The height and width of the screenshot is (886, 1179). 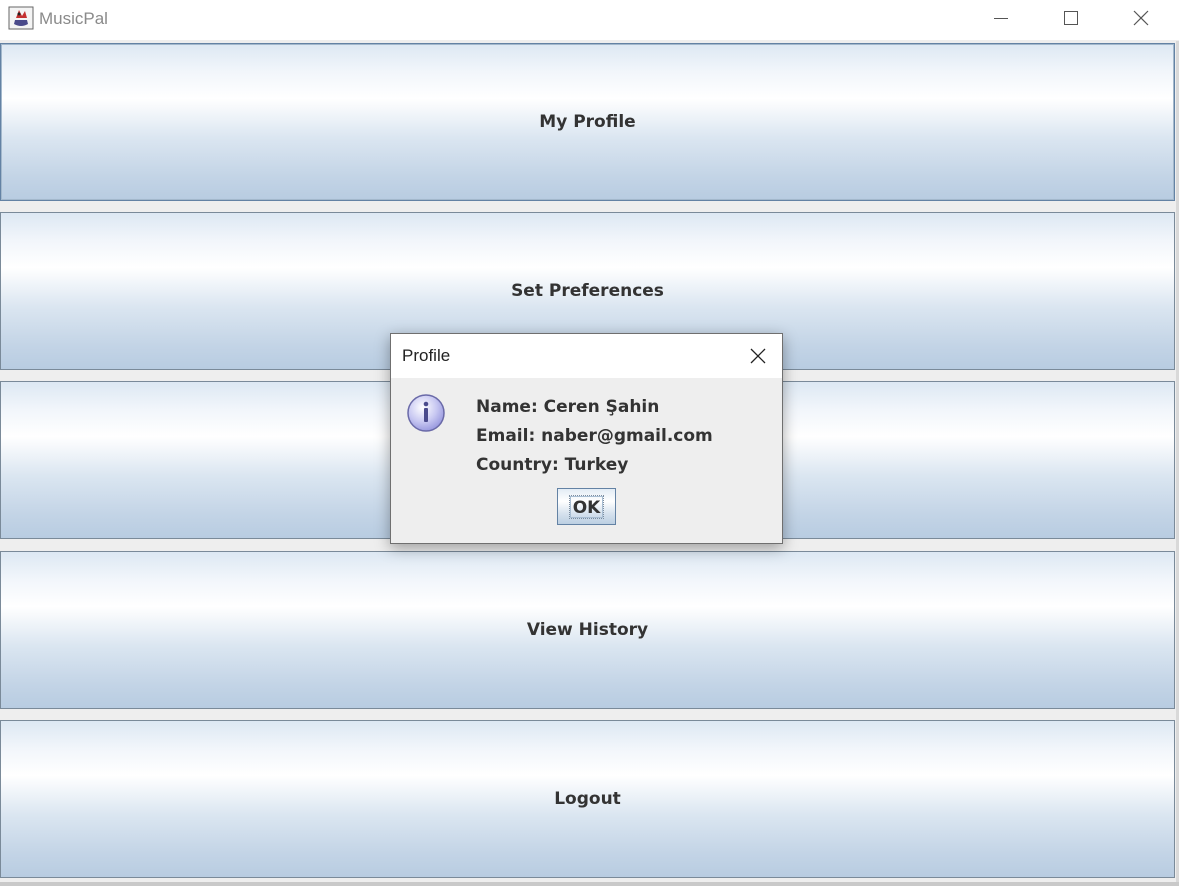 I want to click on ok-button-label: OK, so click(x=586, y=506).